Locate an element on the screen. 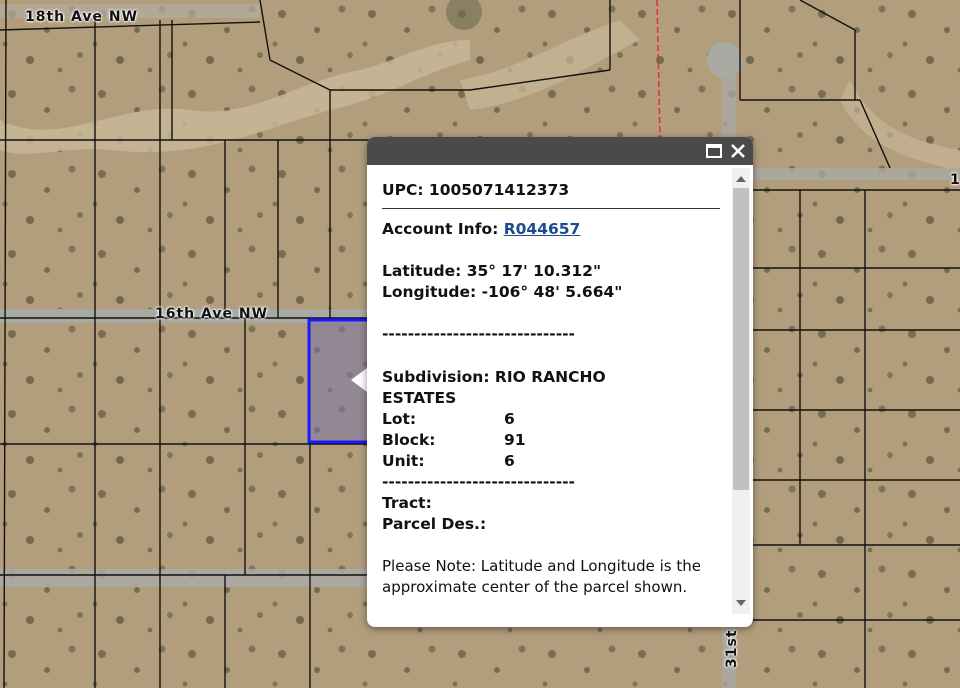 The height and width of the screenshot is (688, 960). account-info: Account Info: R044657 is located at coordinates (481, 229).